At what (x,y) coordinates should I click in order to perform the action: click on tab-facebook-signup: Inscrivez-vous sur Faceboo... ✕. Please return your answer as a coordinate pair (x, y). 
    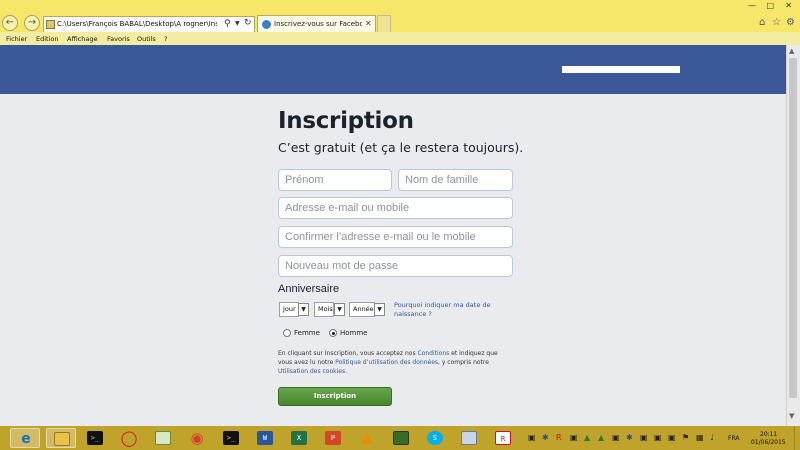
    Looking at the image, I should click on (316, 24).